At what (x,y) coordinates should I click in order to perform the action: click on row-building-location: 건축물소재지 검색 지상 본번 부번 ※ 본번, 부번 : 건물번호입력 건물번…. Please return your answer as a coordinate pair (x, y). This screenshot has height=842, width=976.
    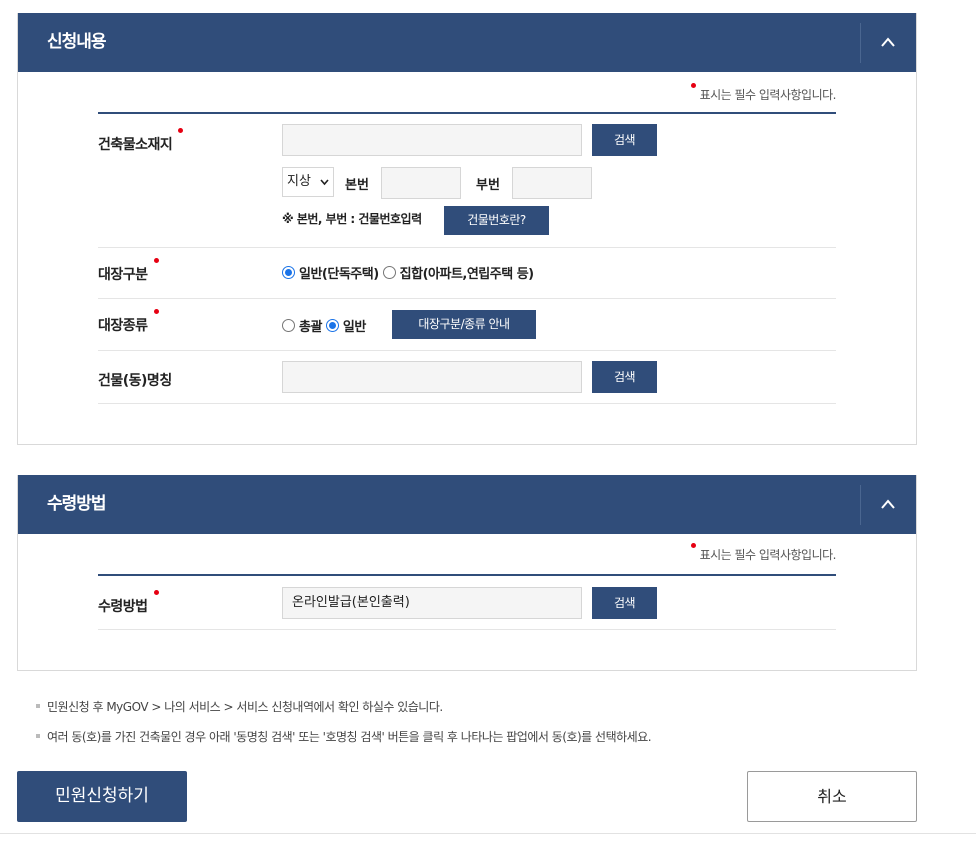
    Looking at the image, I should click on (467, 181).